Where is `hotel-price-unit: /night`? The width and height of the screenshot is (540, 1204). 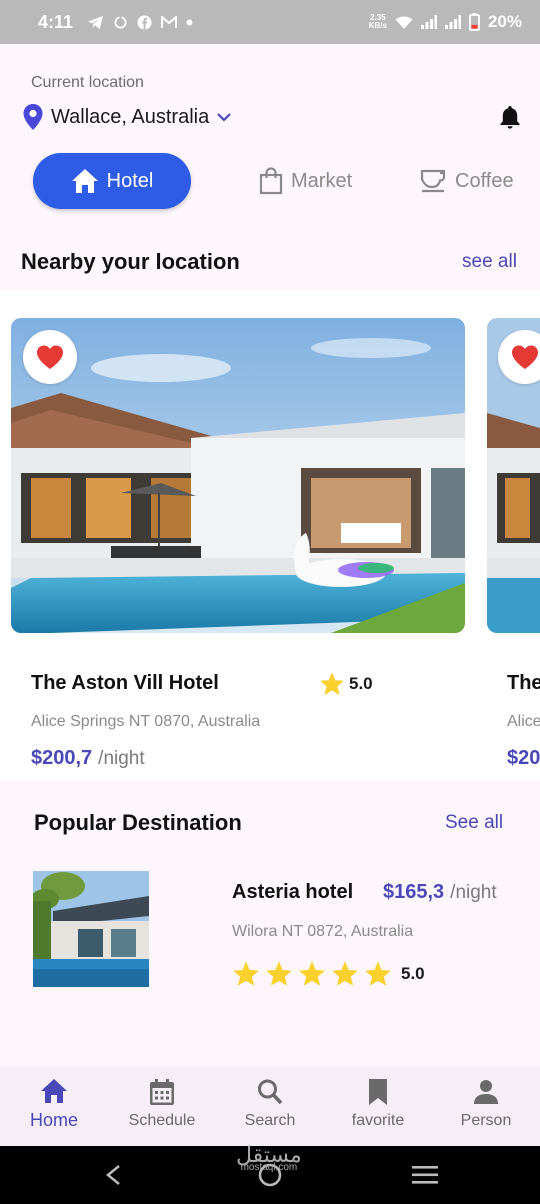 hotel-price-unit: /night is located at coordinates (121, 758).